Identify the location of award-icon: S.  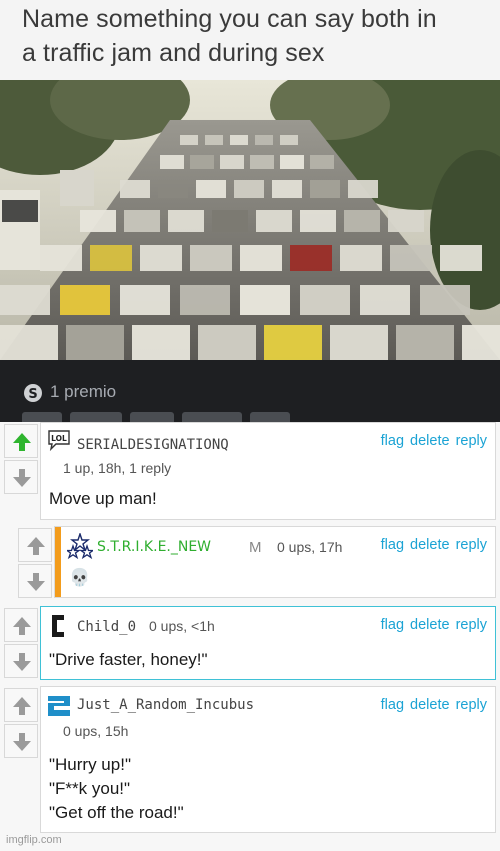
(33, 393).